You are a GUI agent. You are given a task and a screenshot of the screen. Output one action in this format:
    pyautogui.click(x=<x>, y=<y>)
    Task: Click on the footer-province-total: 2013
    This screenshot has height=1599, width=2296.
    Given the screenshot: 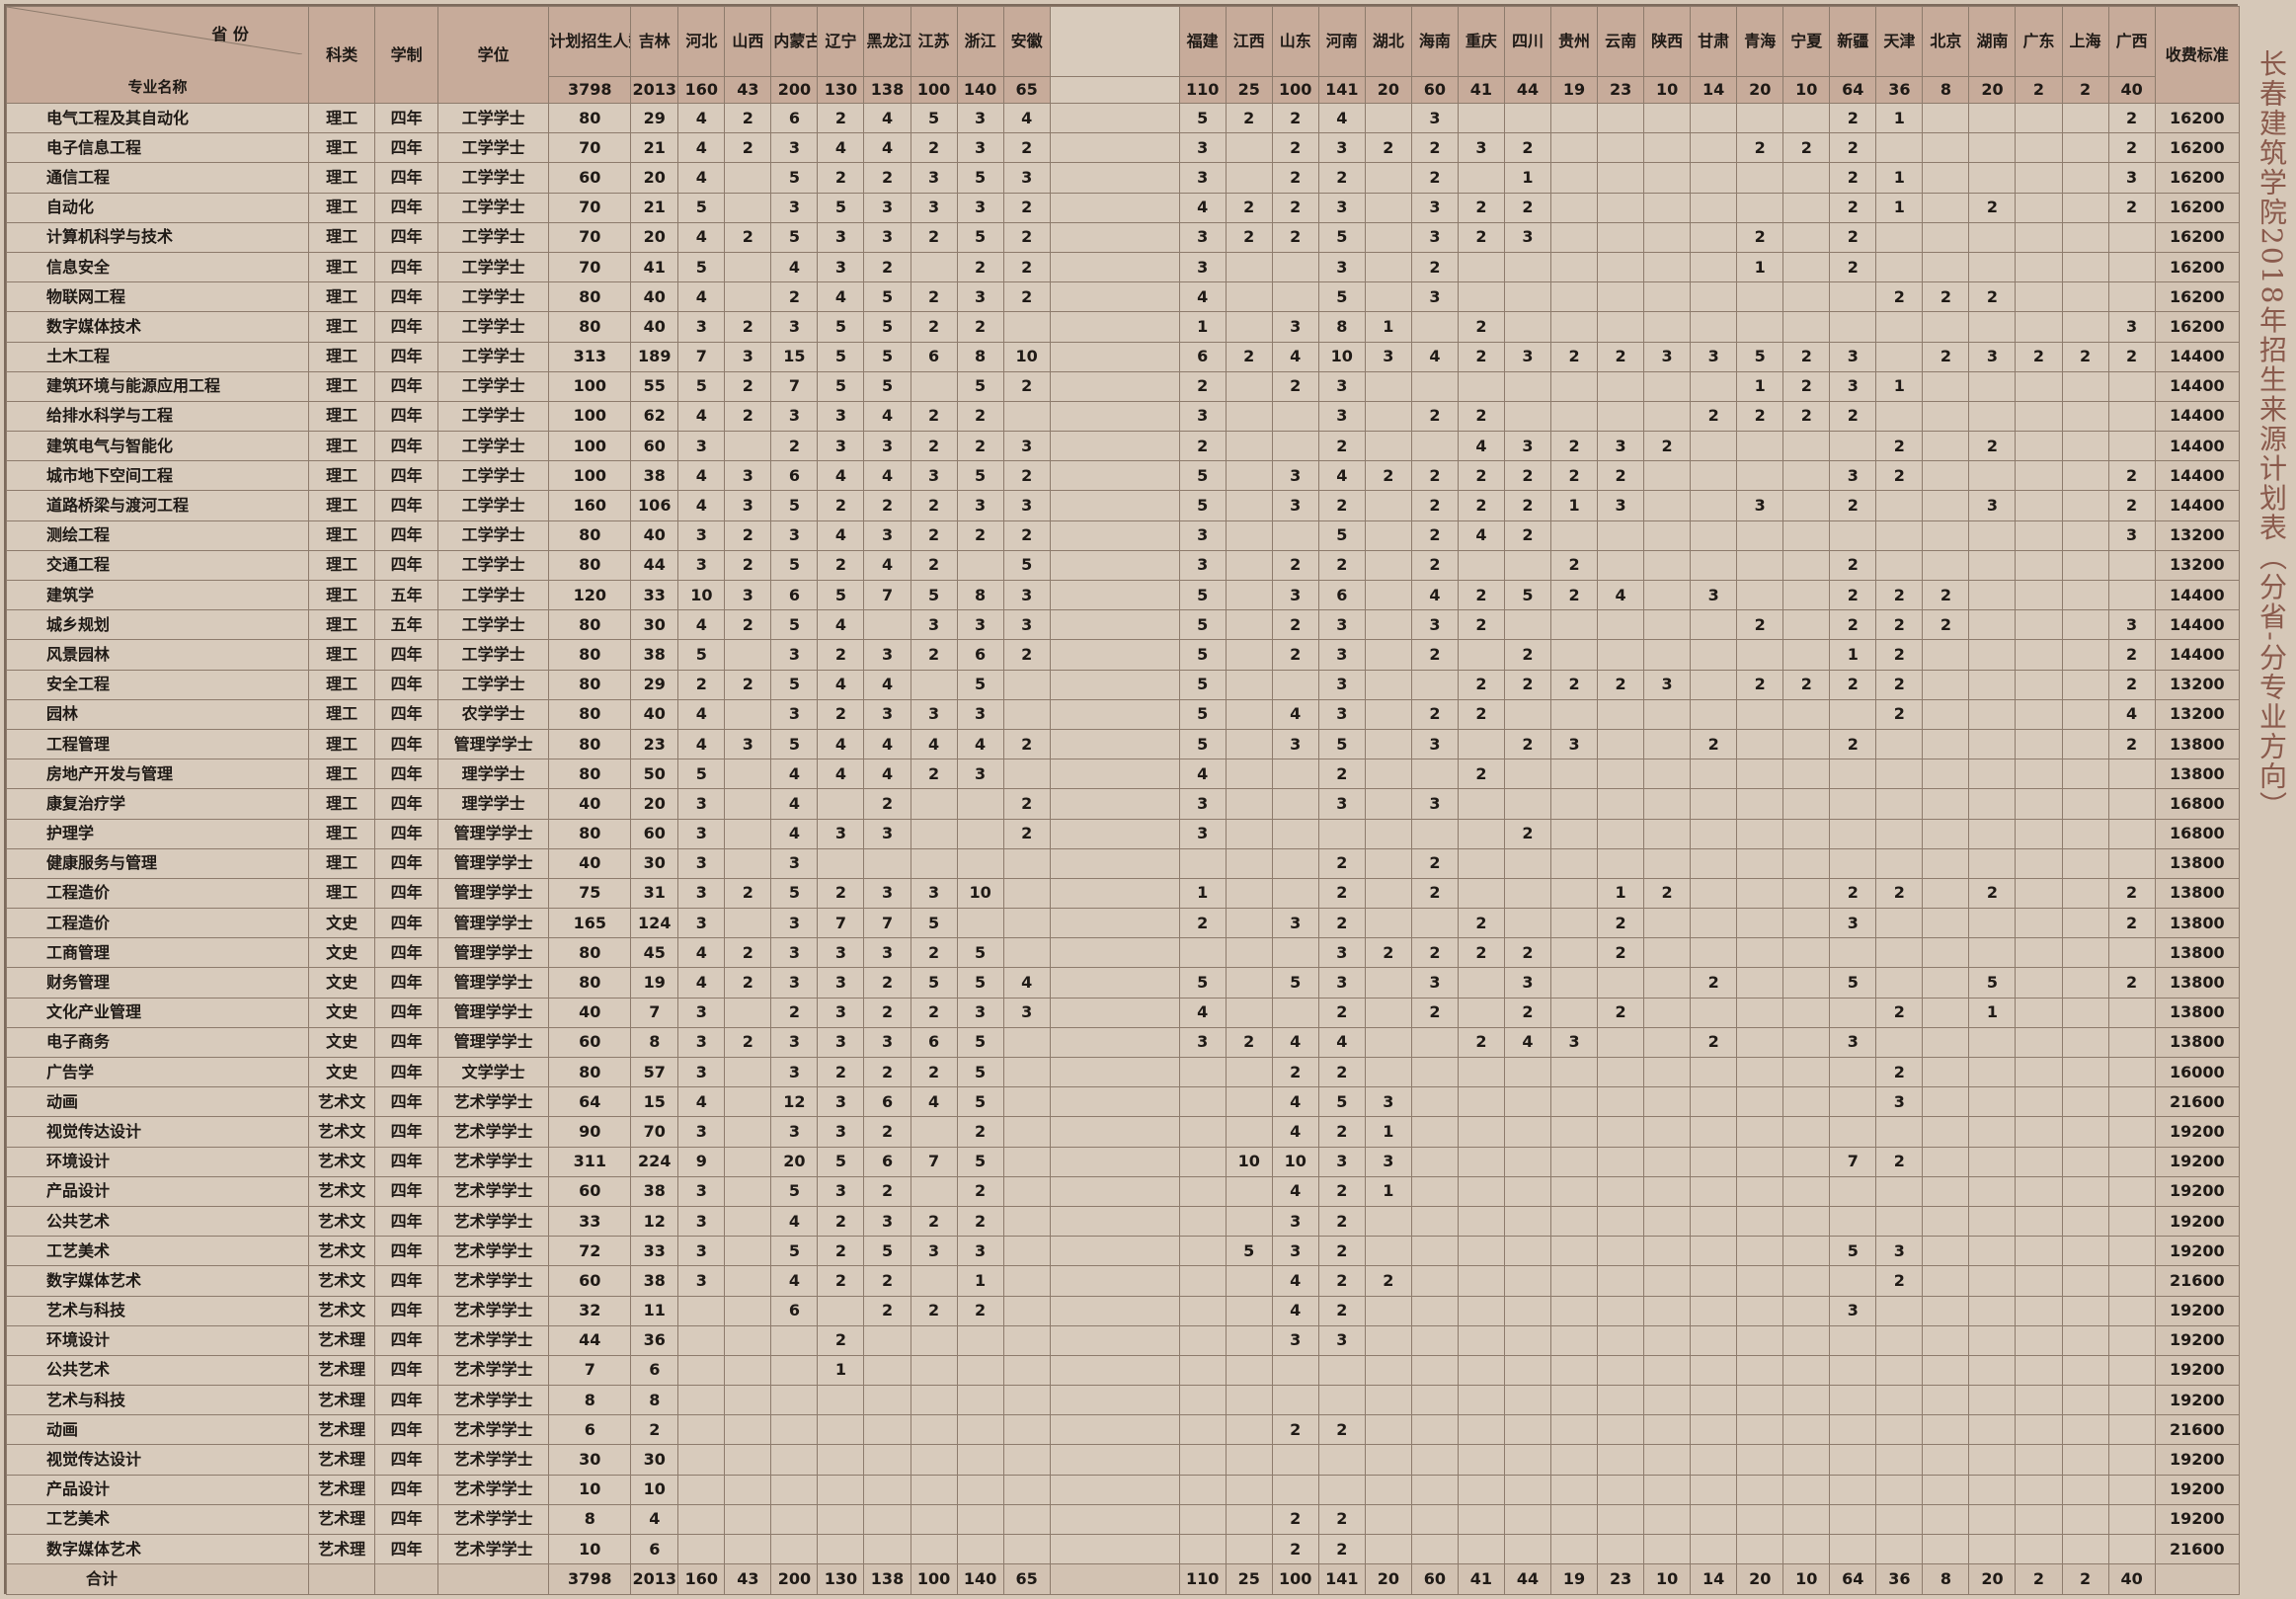 What is the action you would take?
    pyautogui.click(x=654, y=1579)
    